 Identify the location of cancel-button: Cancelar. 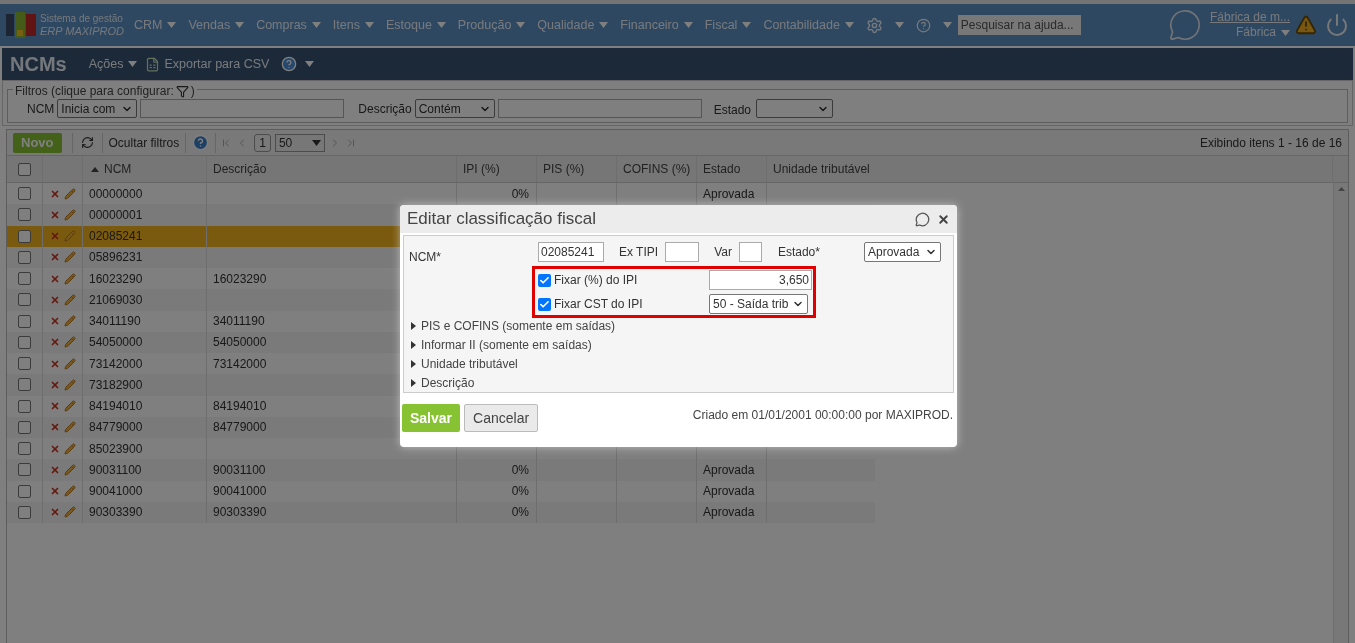
(501, 418).